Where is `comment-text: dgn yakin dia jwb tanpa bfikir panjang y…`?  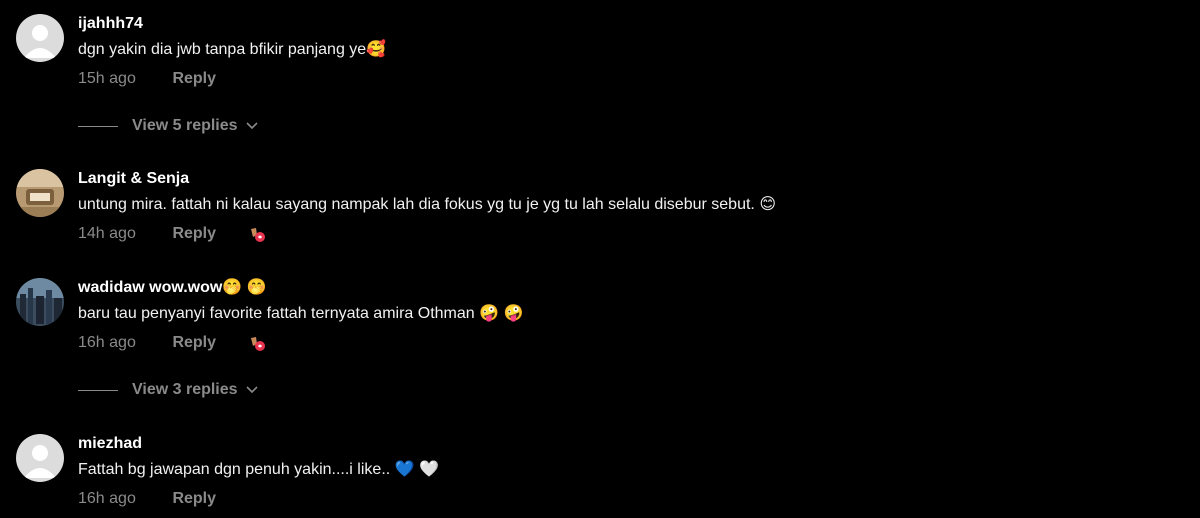
comment-text: dgn yakin dia jwb tanpa bfikir panjang y… is located at coordinates (627, 50).